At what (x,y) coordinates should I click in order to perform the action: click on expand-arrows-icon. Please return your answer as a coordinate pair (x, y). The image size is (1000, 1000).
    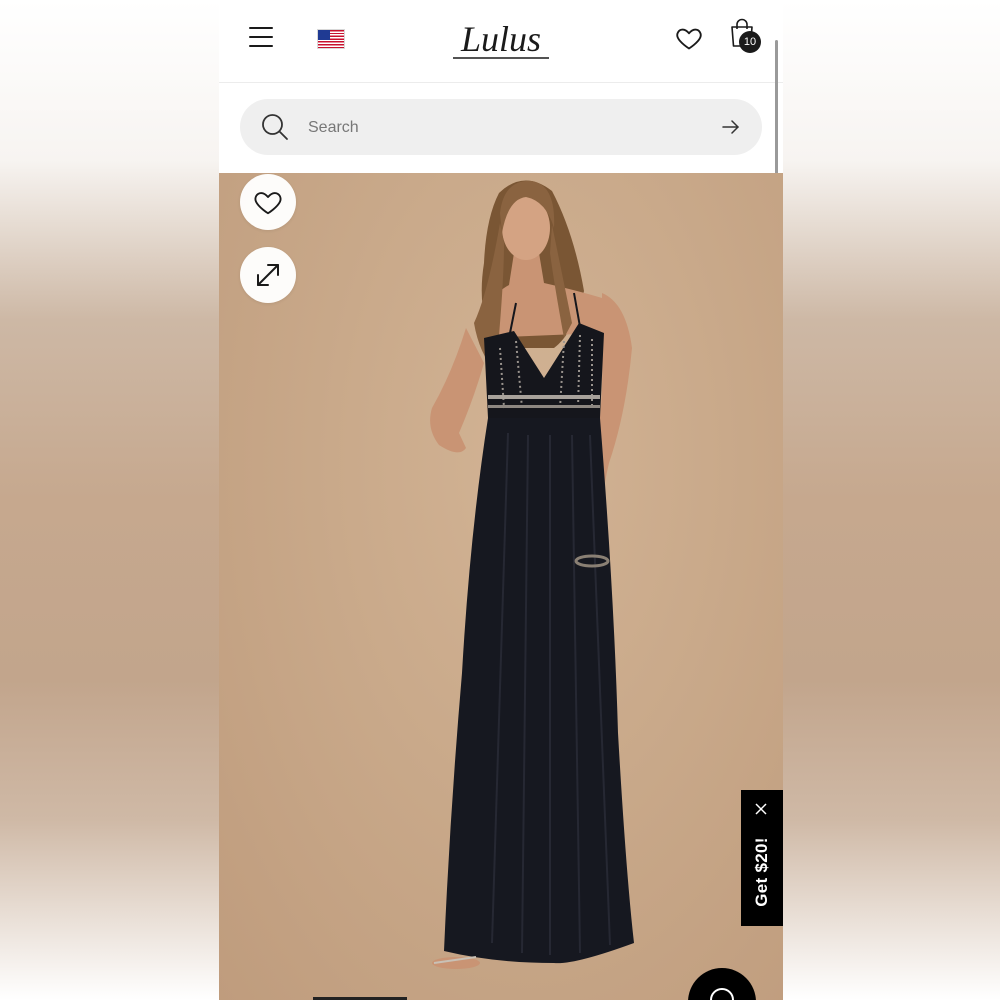
    Looking at the image, I should click on (268, 275).